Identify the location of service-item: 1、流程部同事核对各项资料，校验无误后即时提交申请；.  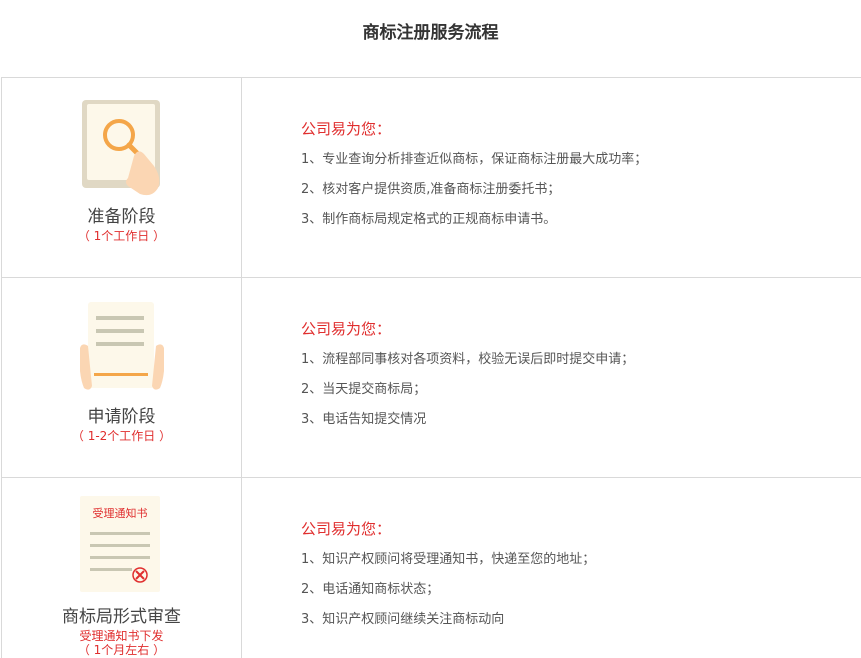
(468, 359).